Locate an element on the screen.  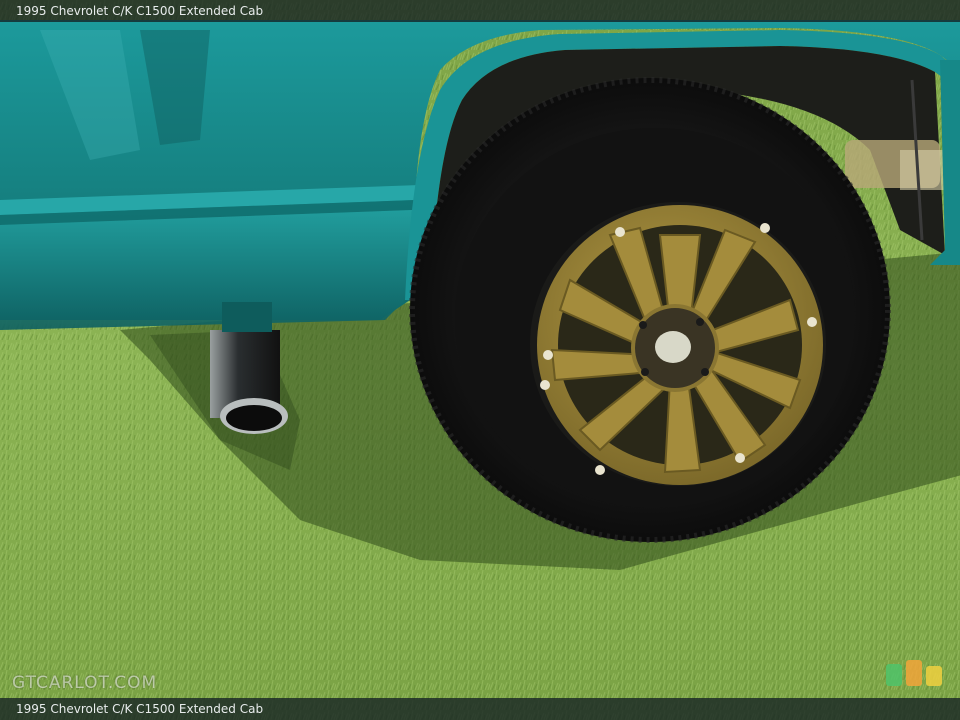
site-watermark: GTCARLOT.COM is located at coordinates (85, 683).